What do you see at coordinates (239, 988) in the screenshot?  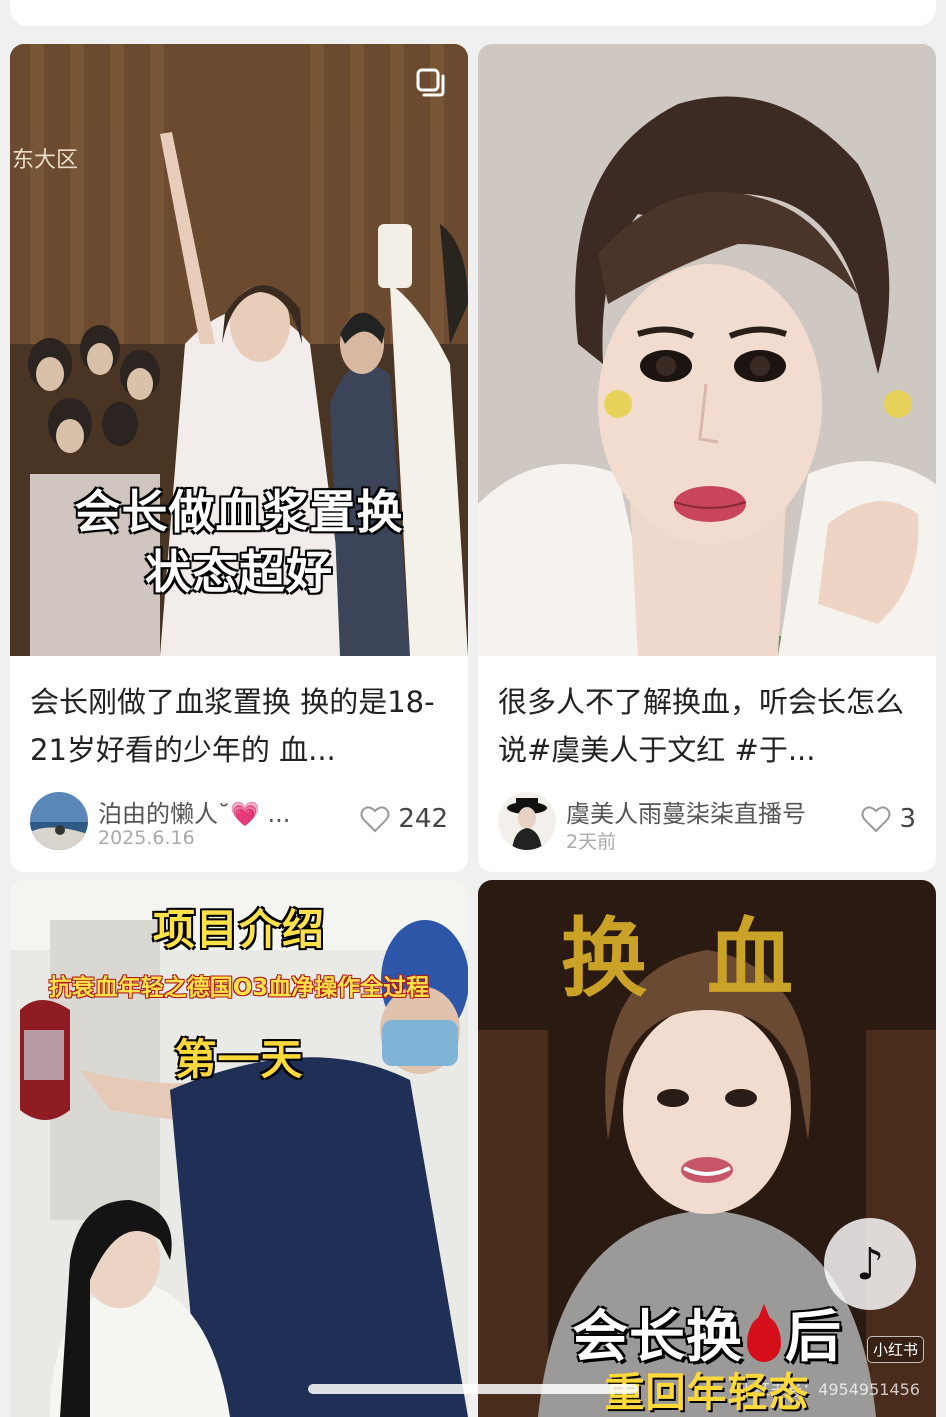 I see `cover-caption-subtitle: 抗衰血年轻之德国O3血净操作全过程` at bounding box center [239, 988].